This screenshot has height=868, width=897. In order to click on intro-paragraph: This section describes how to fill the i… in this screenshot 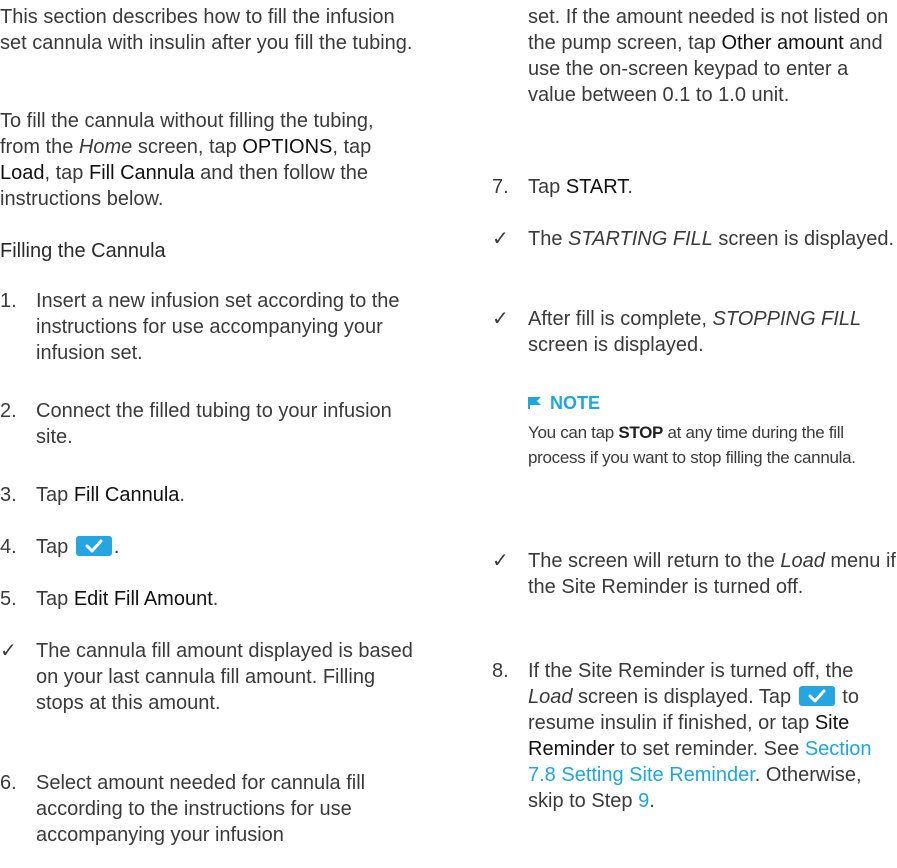, I will do `click(206, 30)`.